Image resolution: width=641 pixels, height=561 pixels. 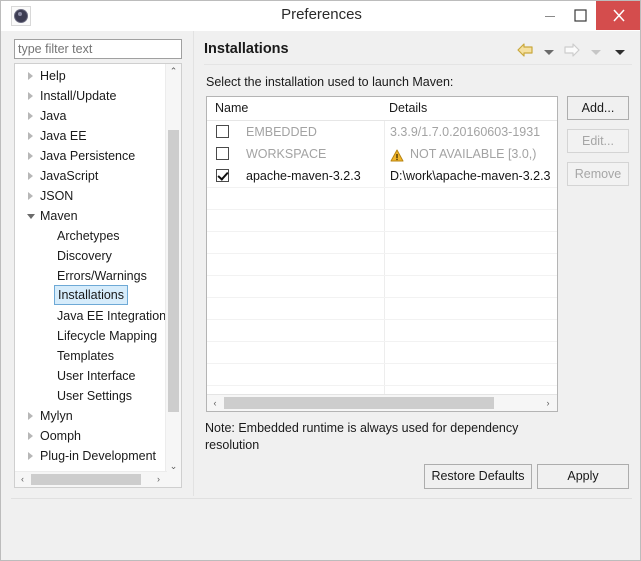 I want to click on sidebar-item-label: Java, so click(x=53, y=116).